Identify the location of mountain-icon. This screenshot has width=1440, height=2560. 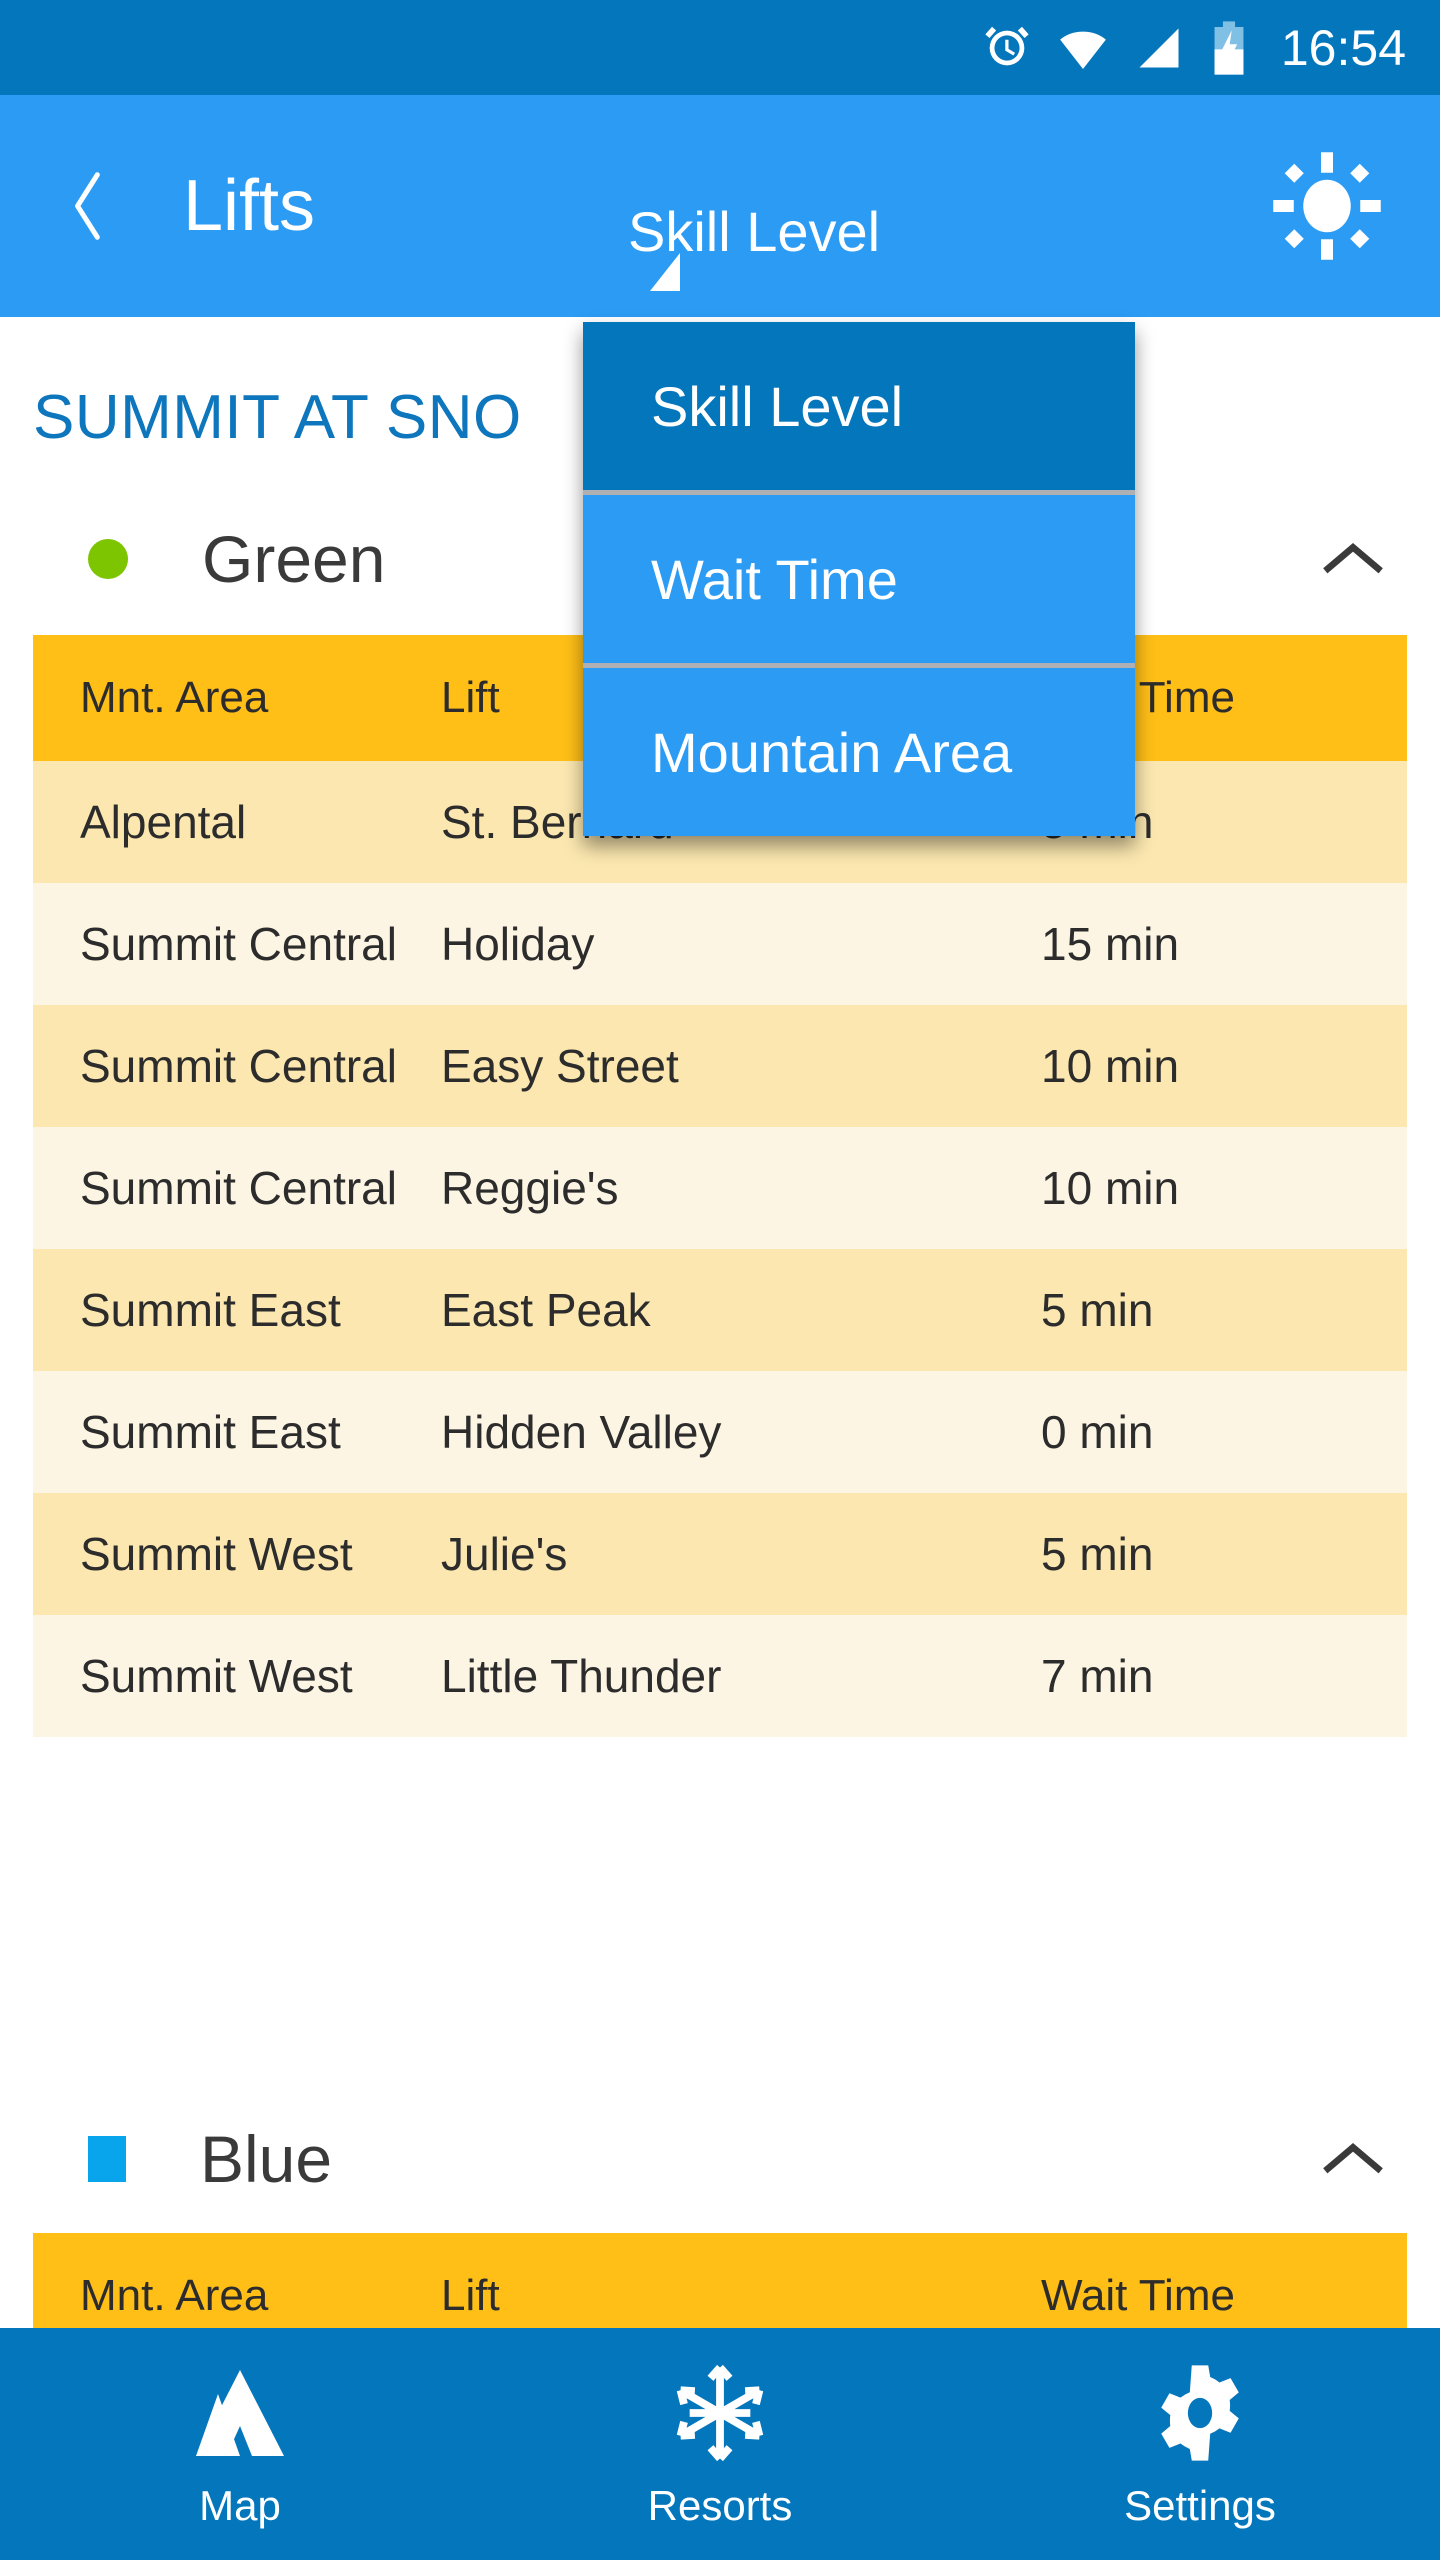
(240, 2413).